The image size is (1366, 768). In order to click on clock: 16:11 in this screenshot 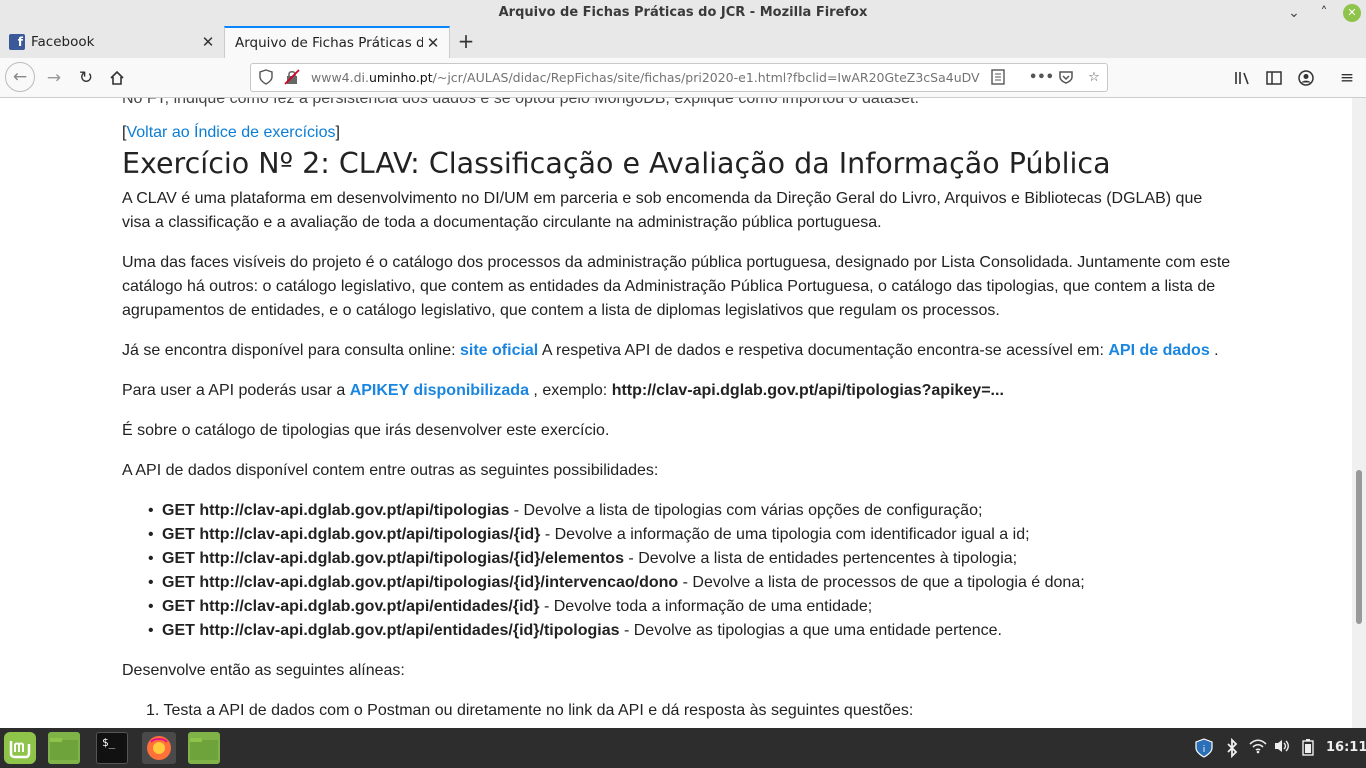, I will do `click(1346, 747)`.